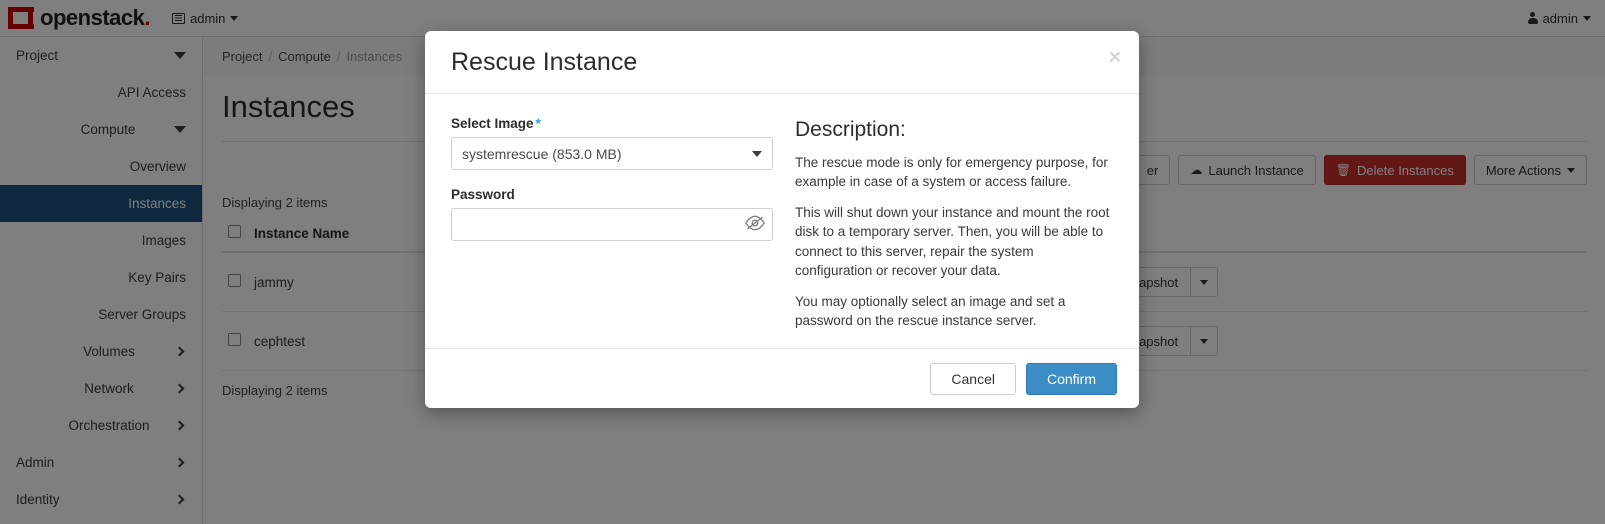 This screenshot has height=524, width=1605. I want to click on eye-slash-icon, so click(755, 224).